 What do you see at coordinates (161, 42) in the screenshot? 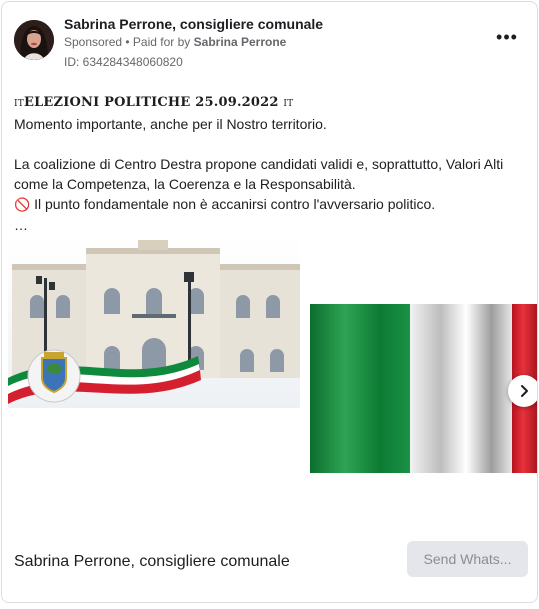
I see `paid-for-label: Paid for by` at bounding box center [161, 42].